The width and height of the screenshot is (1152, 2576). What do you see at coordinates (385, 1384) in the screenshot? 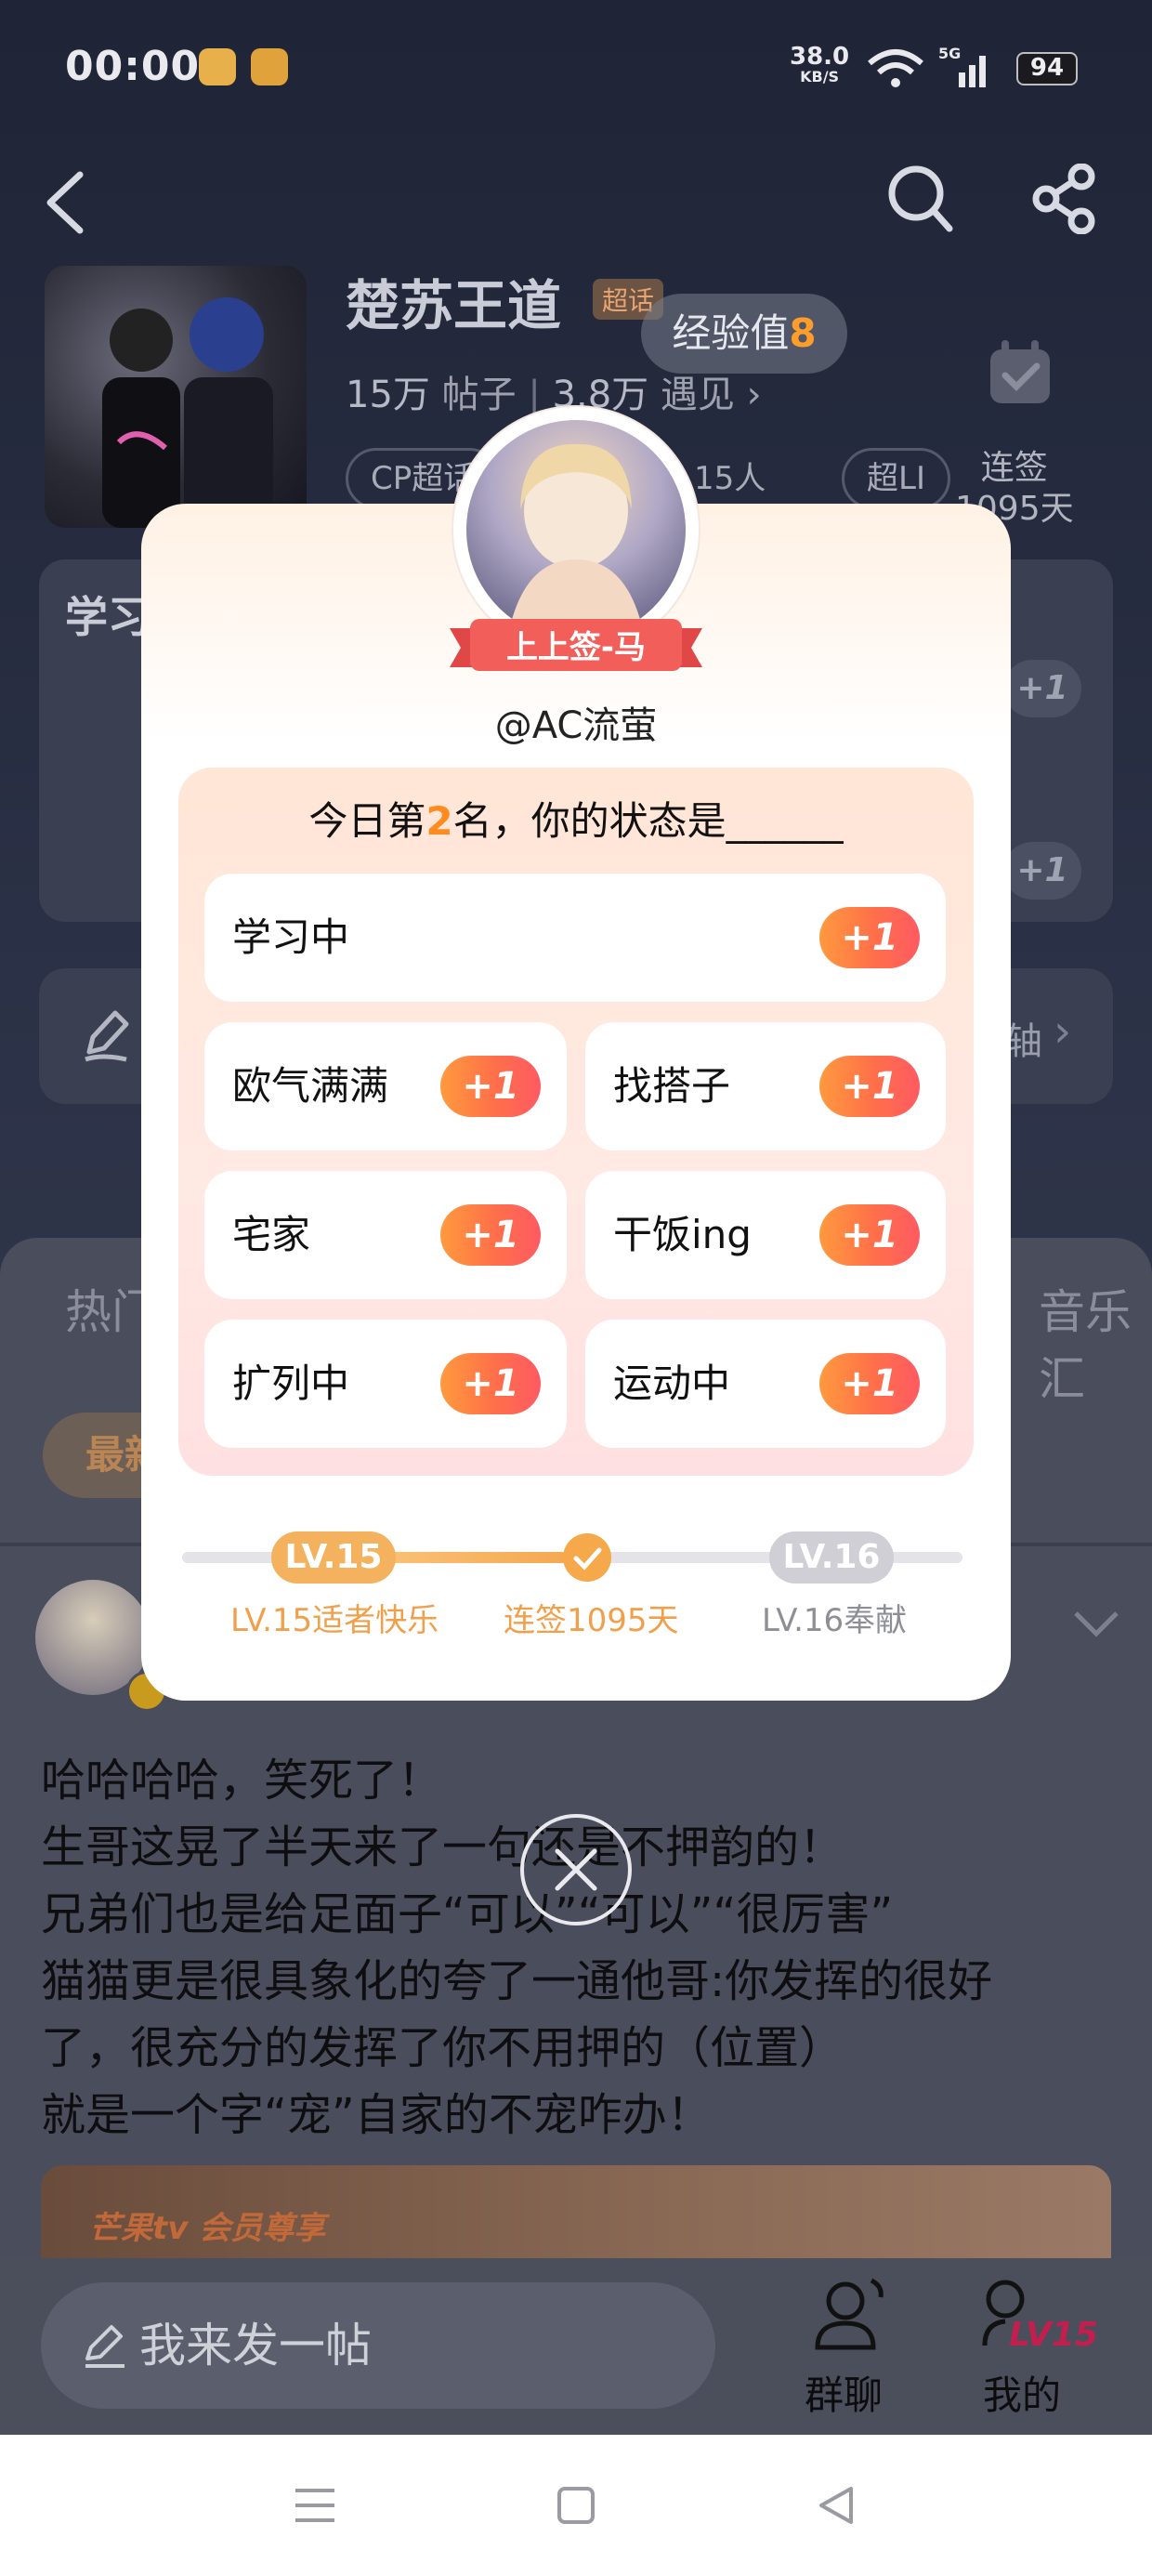
I see `status-option-make-friends: 扩列中 +1` at bounding box center [385, 1384].